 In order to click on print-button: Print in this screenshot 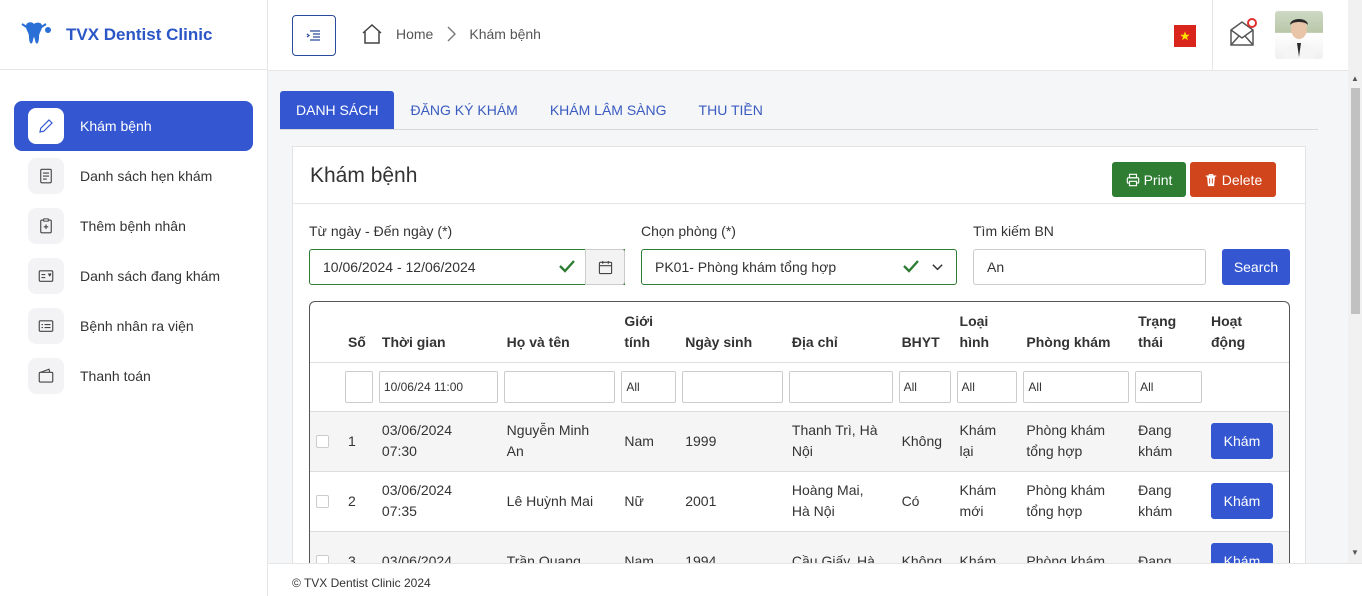, I will do `click(1149, 179)`.